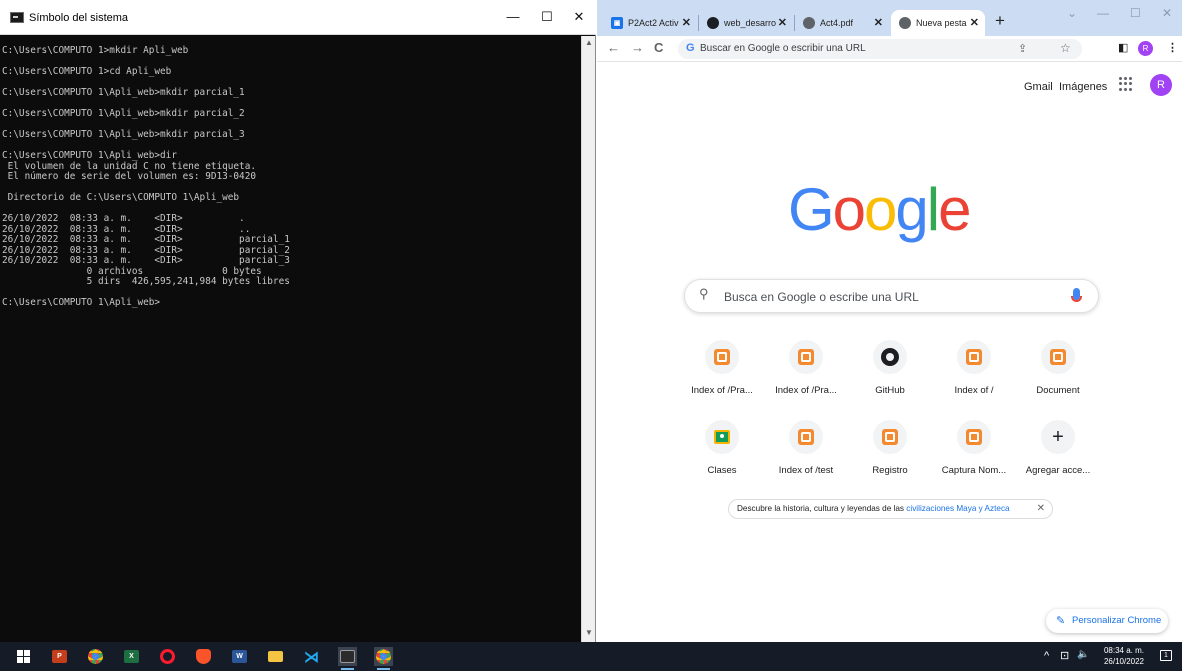  What do you see at coordinates (1124, 661) in the screenshot?
I see `clock-date: 26/10/2022` at bounding box center [1124, 661].